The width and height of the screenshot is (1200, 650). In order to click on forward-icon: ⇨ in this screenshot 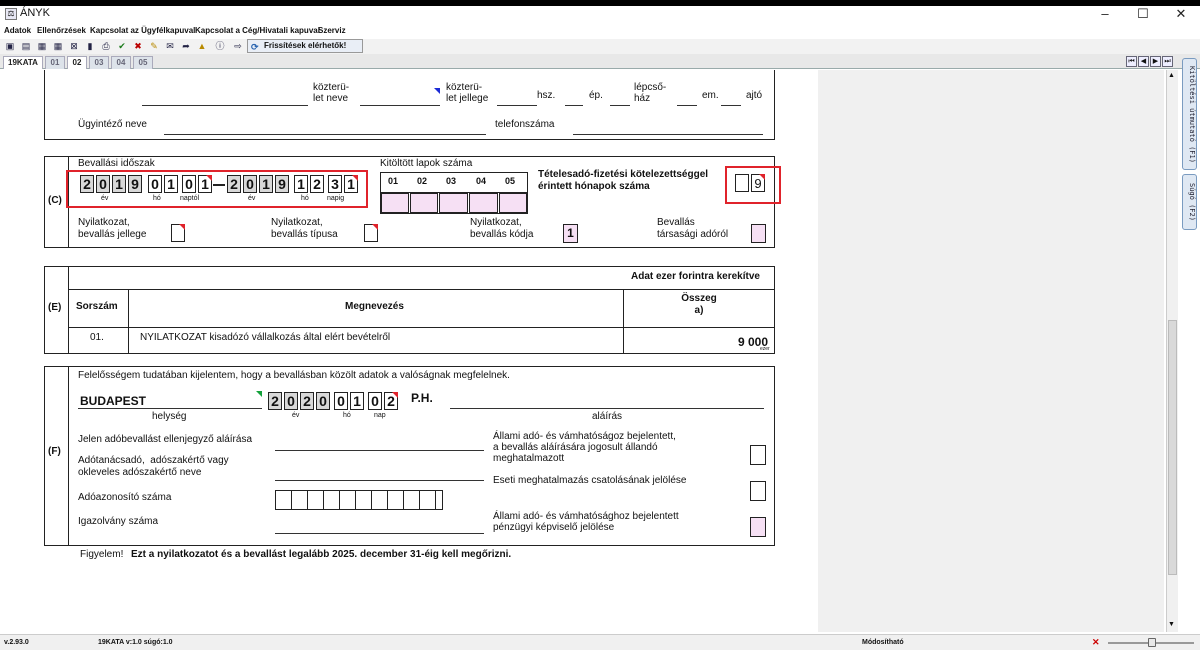, I will do `click(238, 46)`.